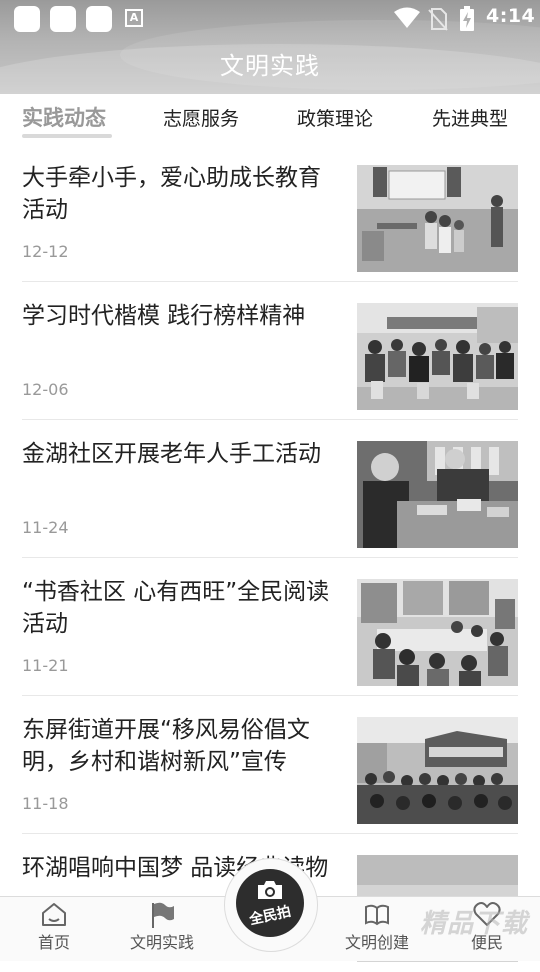 This screenshot has height=972, width=540. Describe the element at coordinates (54, 929) in the screenshot. I see `nav-home: 首页` at that location.